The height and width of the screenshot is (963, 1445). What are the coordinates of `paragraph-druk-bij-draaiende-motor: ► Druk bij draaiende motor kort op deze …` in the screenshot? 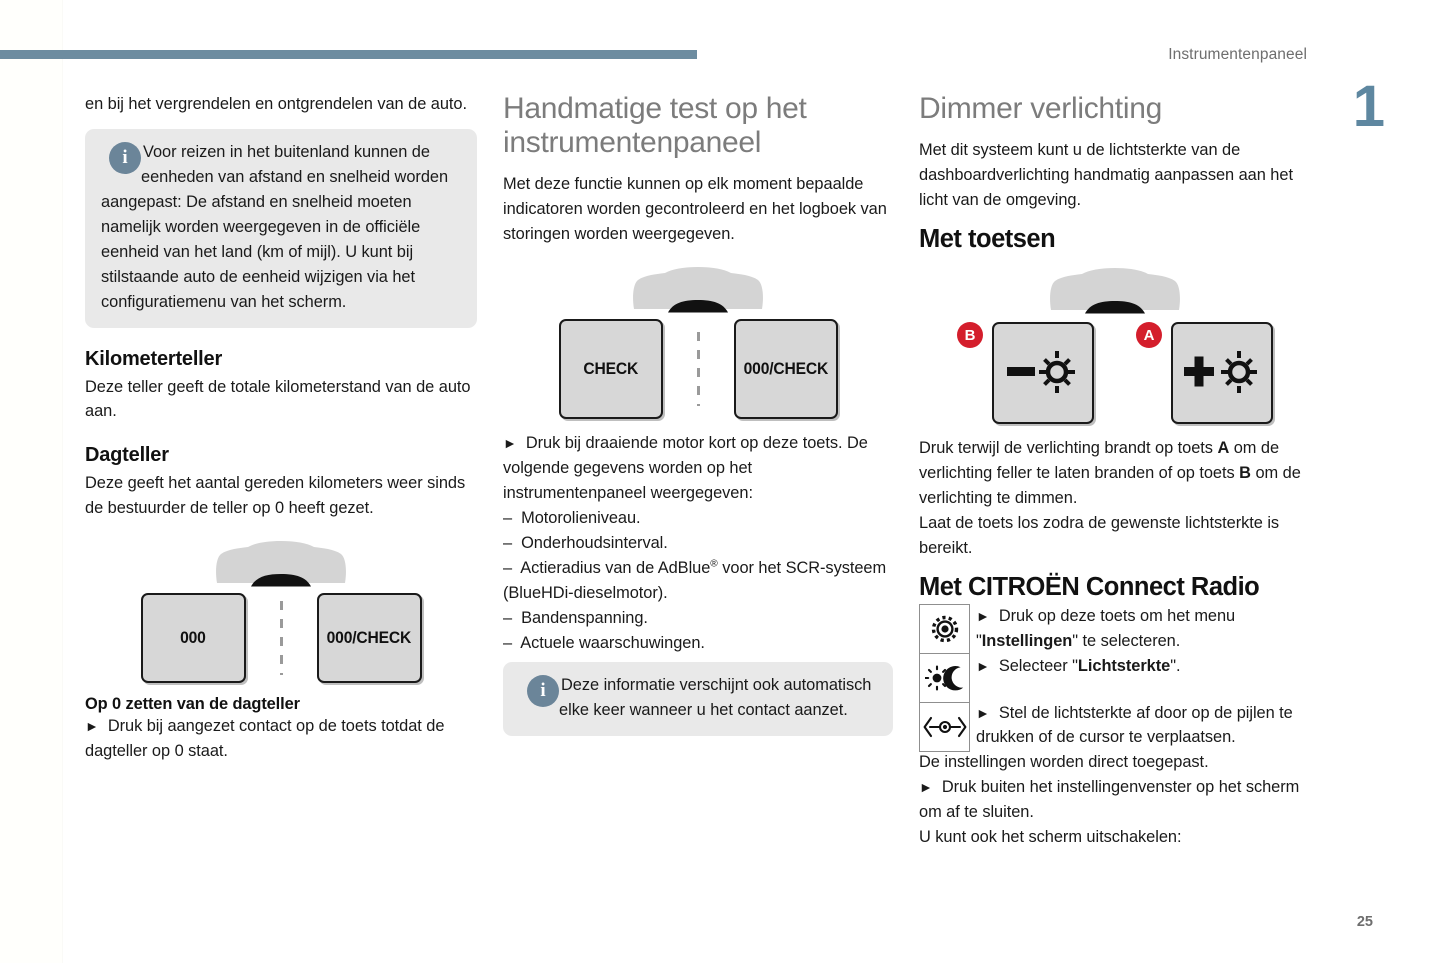 It's located at (685, 468).